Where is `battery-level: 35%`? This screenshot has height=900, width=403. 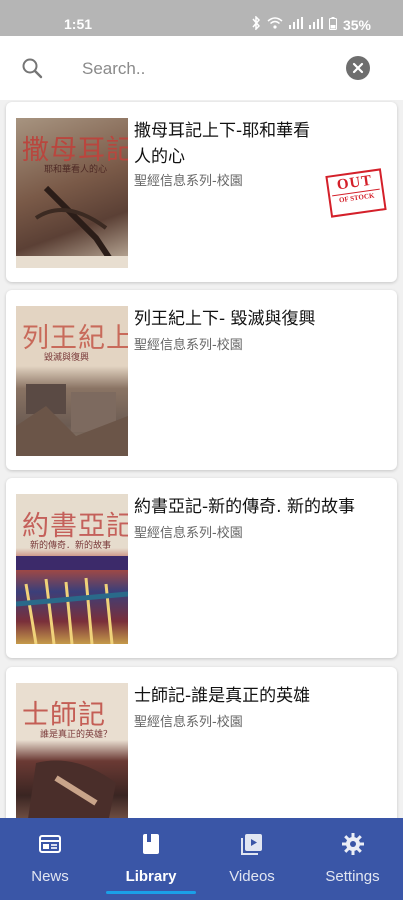 battery-level: 35% is located at coordinates (356, 24).